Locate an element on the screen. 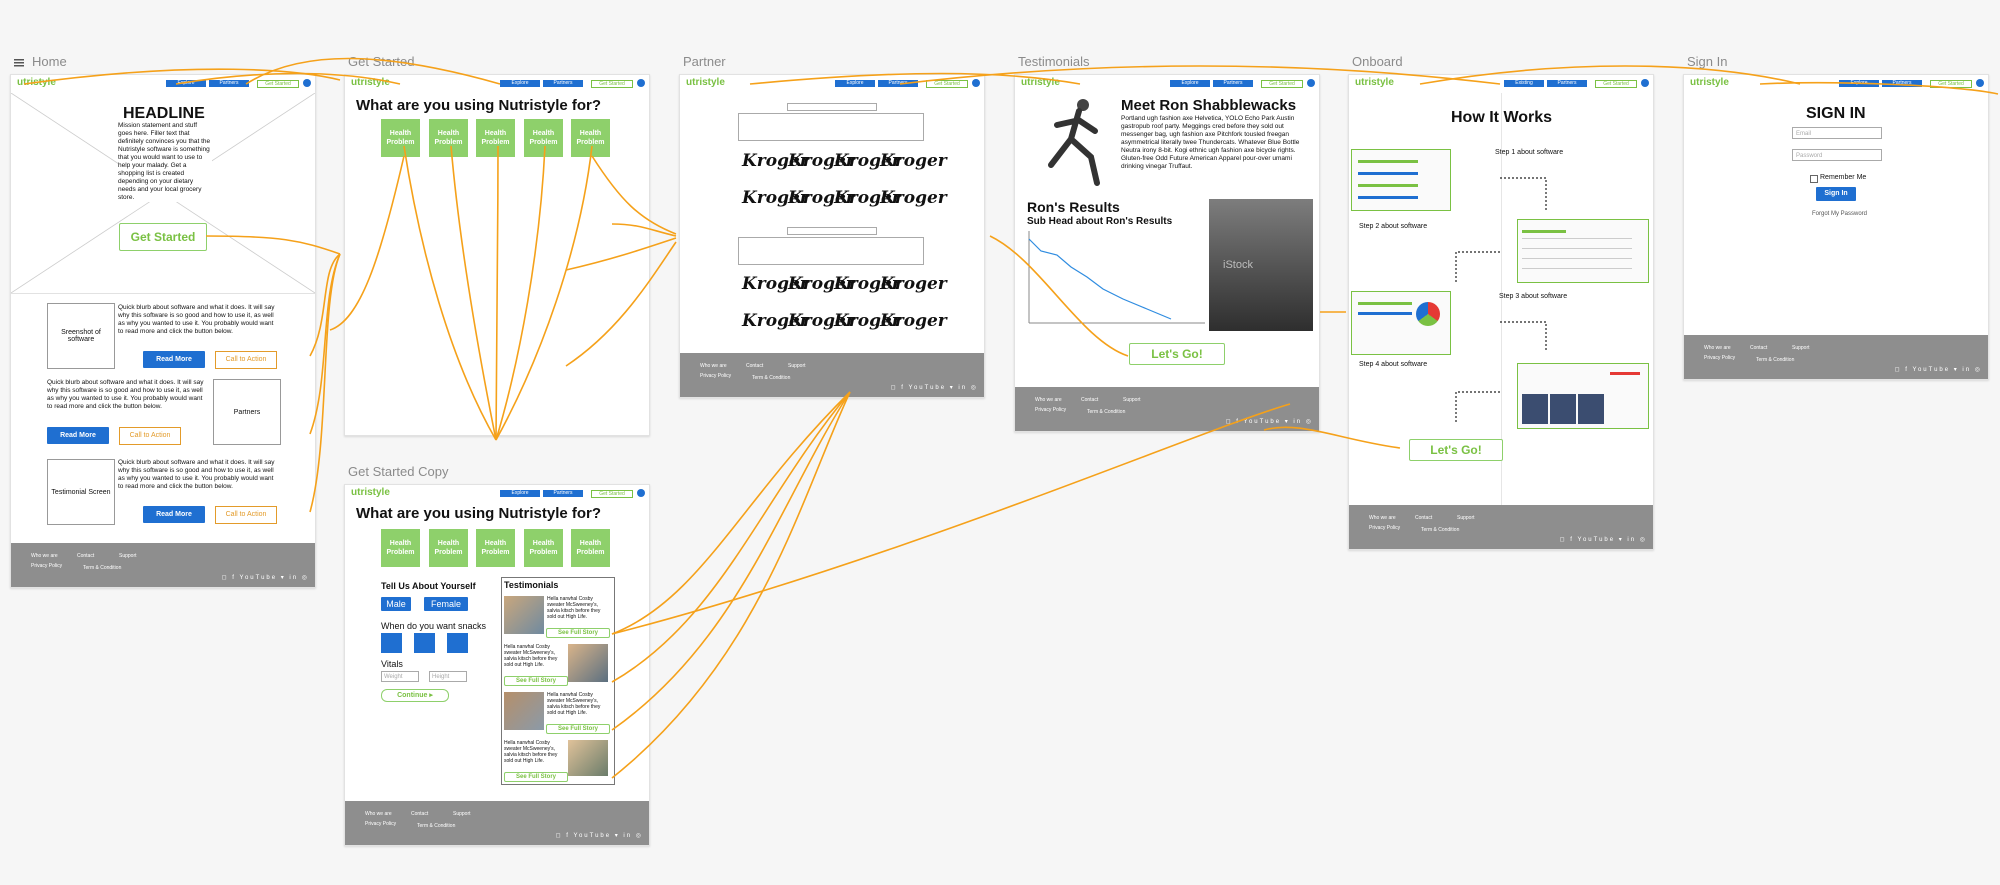  board-title-sign-in: Sign In is located at coordinates (1707, 61).